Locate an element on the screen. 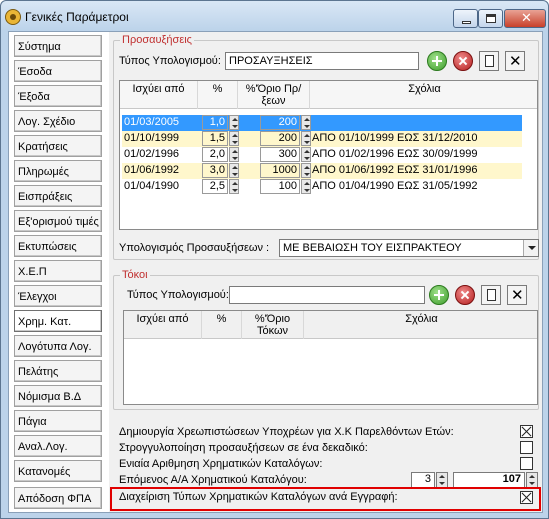 This screenshot has height=519, width=549. minimize-button is located at coordinates (465, 18).